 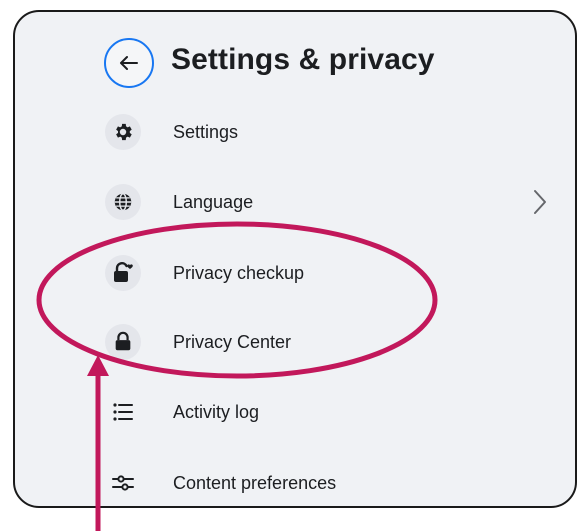 I want to click on back-button, so click(x=129, y=63).